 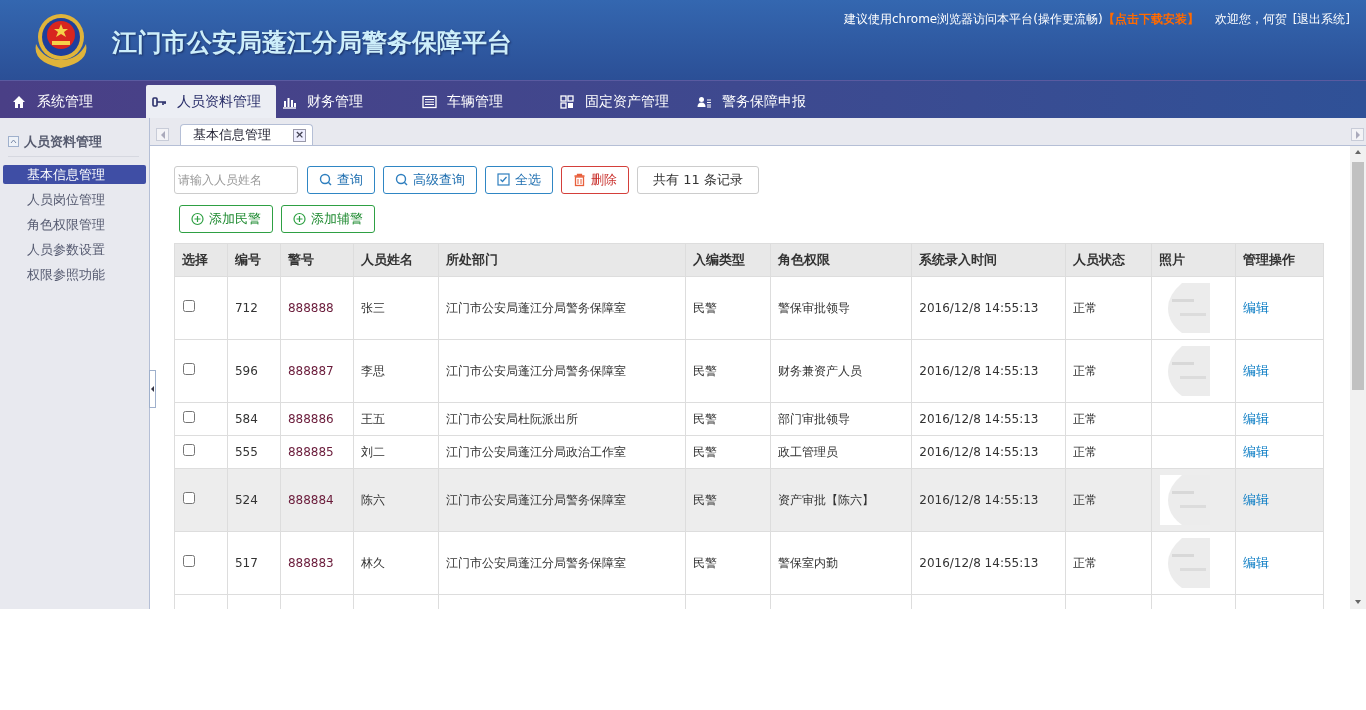 What do you see at coordinates (841, 371) in the screenshot?
I see `table-cell: 财务兼资产人员` at bounding box center [841, 371].